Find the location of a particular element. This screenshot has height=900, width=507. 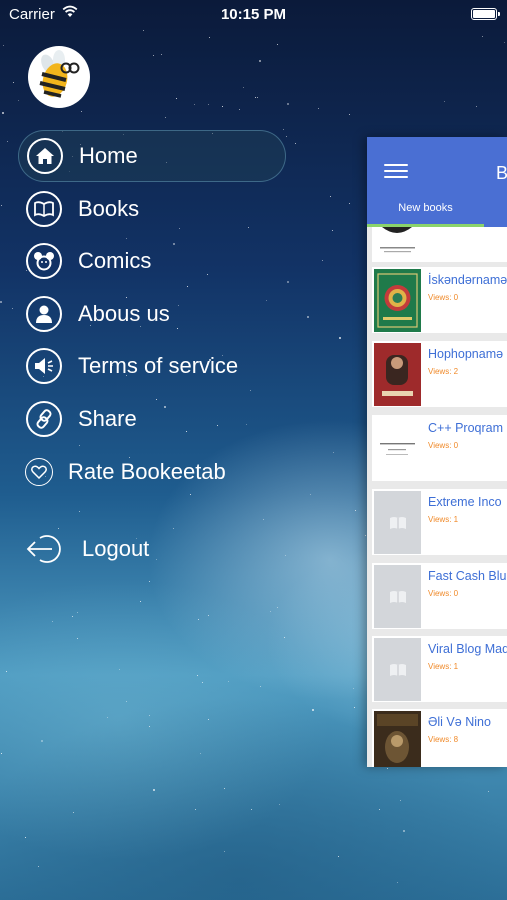

logout-button: Logout is located at coordinates (152, 549).